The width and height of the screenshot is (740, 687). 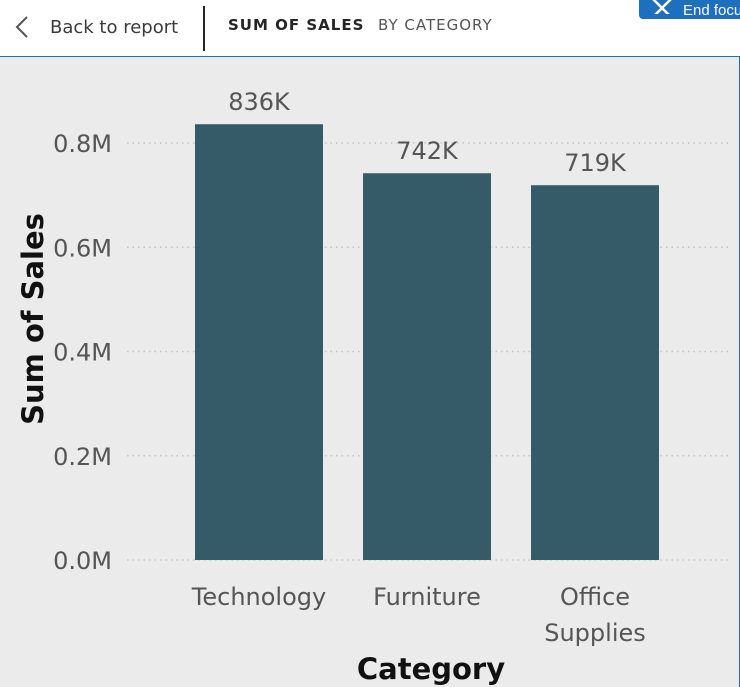 I want to click on y-tick-label: 0.8M, so click(x=82, y=144).